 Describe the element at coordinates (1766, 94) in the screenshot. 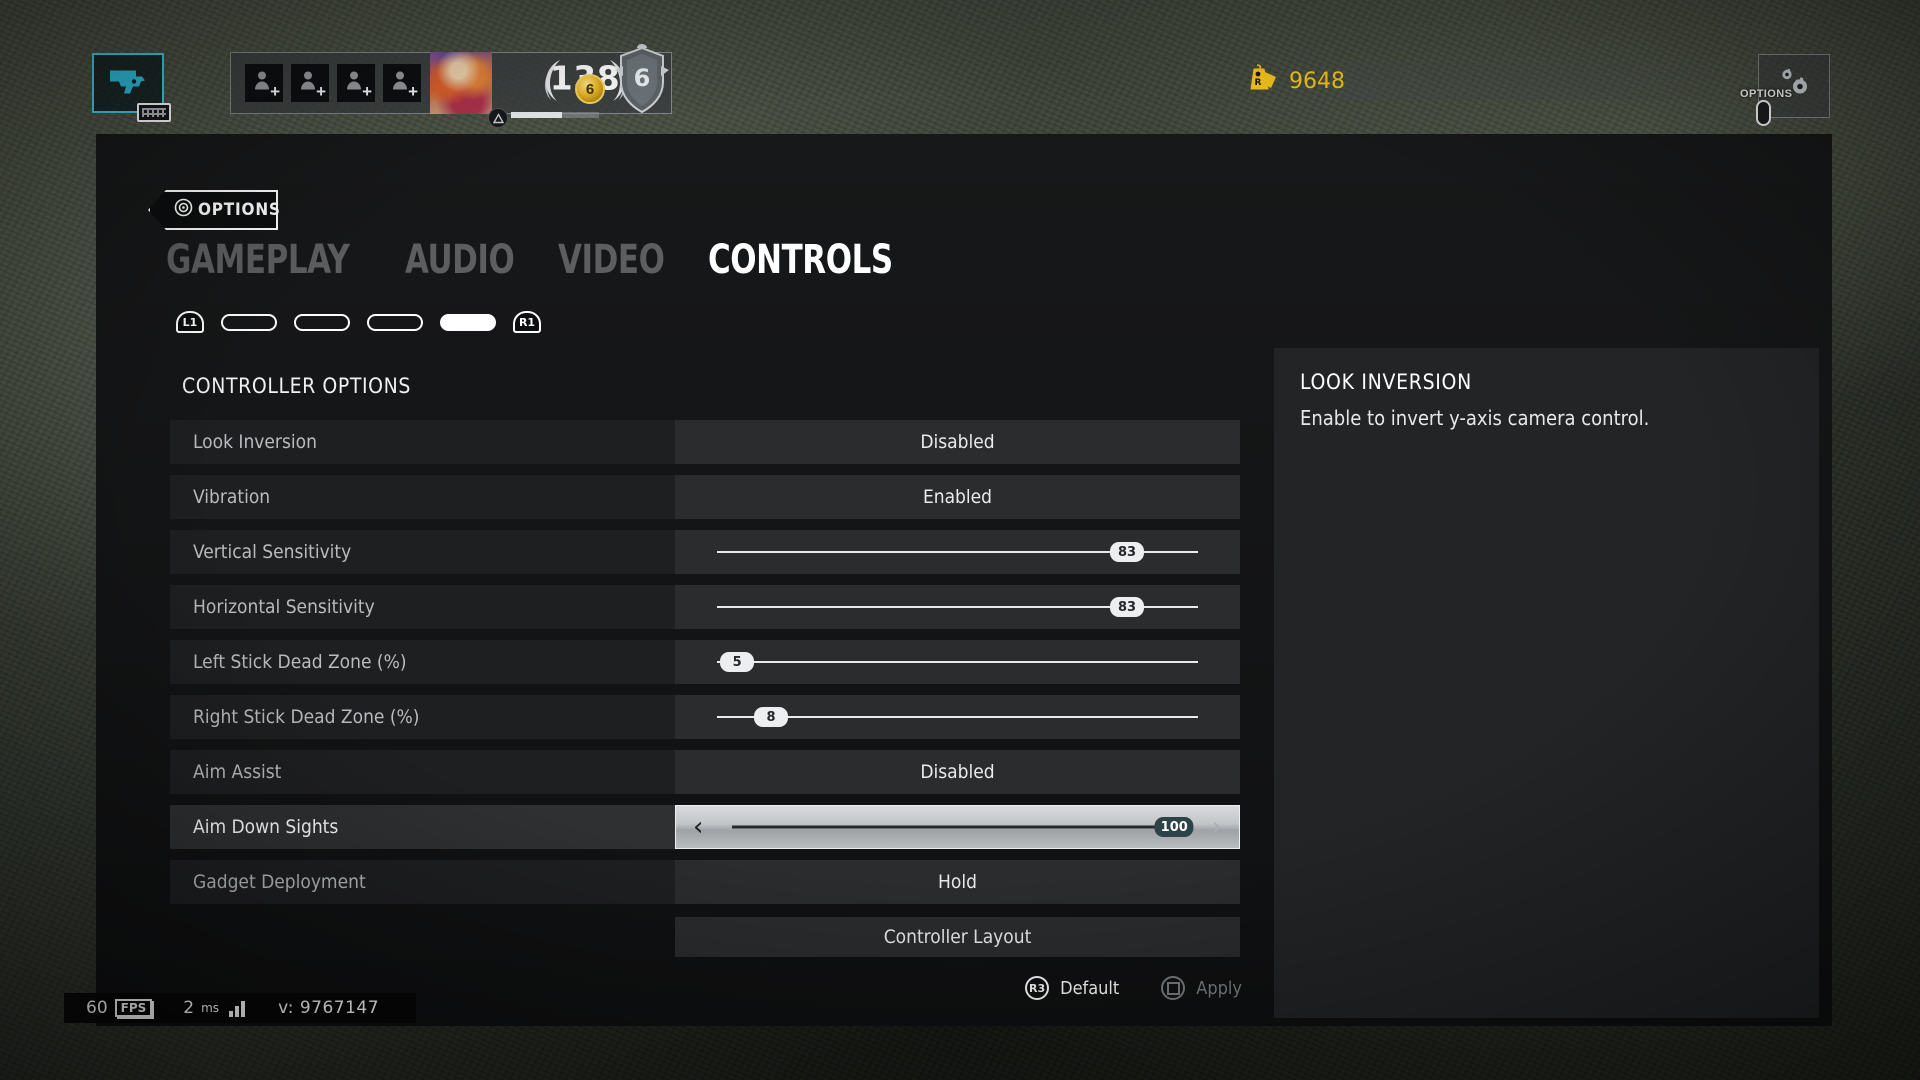

I see `options-label: OPTIONS` at that location.